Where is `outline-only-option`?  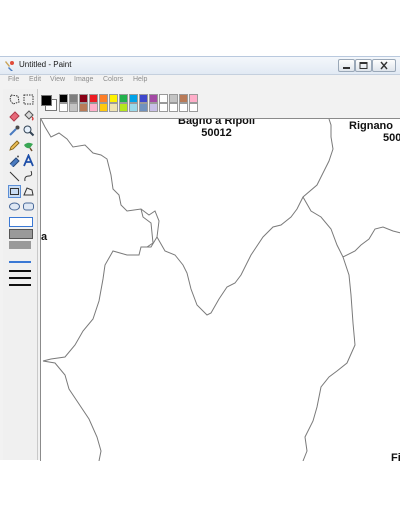
outline-only-option is located at coordinates (21, 222).